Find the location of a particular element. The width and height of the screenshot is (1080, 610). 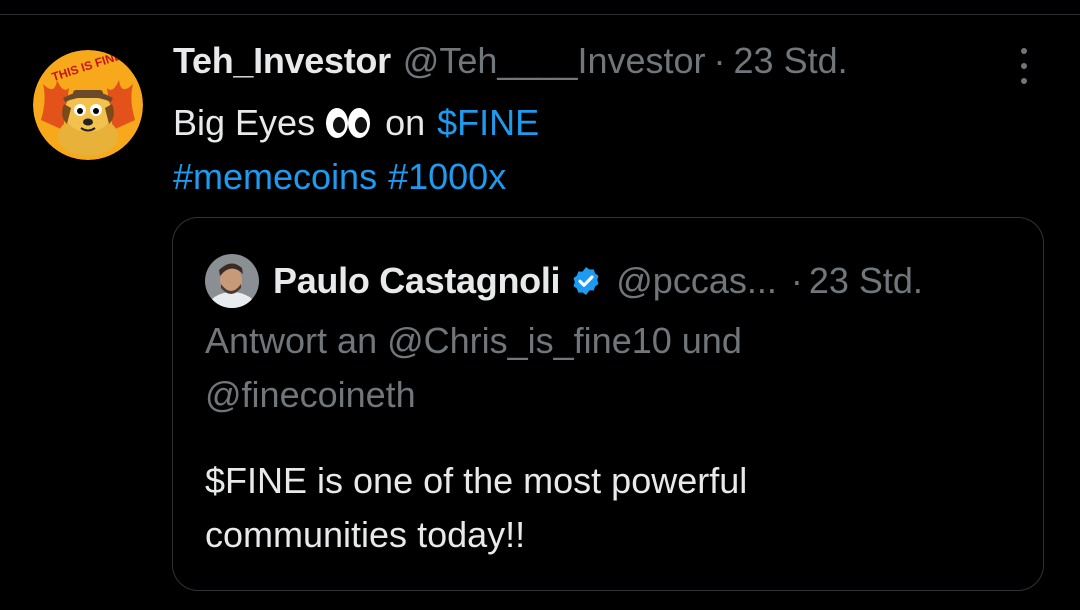

tweet-timestamp: 23 Std. is located at coordinates (791, 61).